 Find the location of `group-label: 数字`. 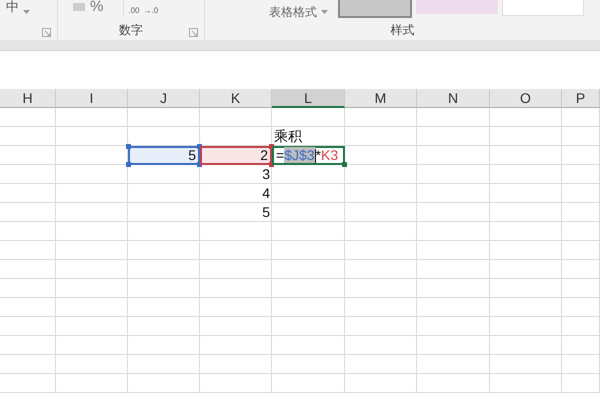

group-label: 数字 is located at coordinates (131, 30).